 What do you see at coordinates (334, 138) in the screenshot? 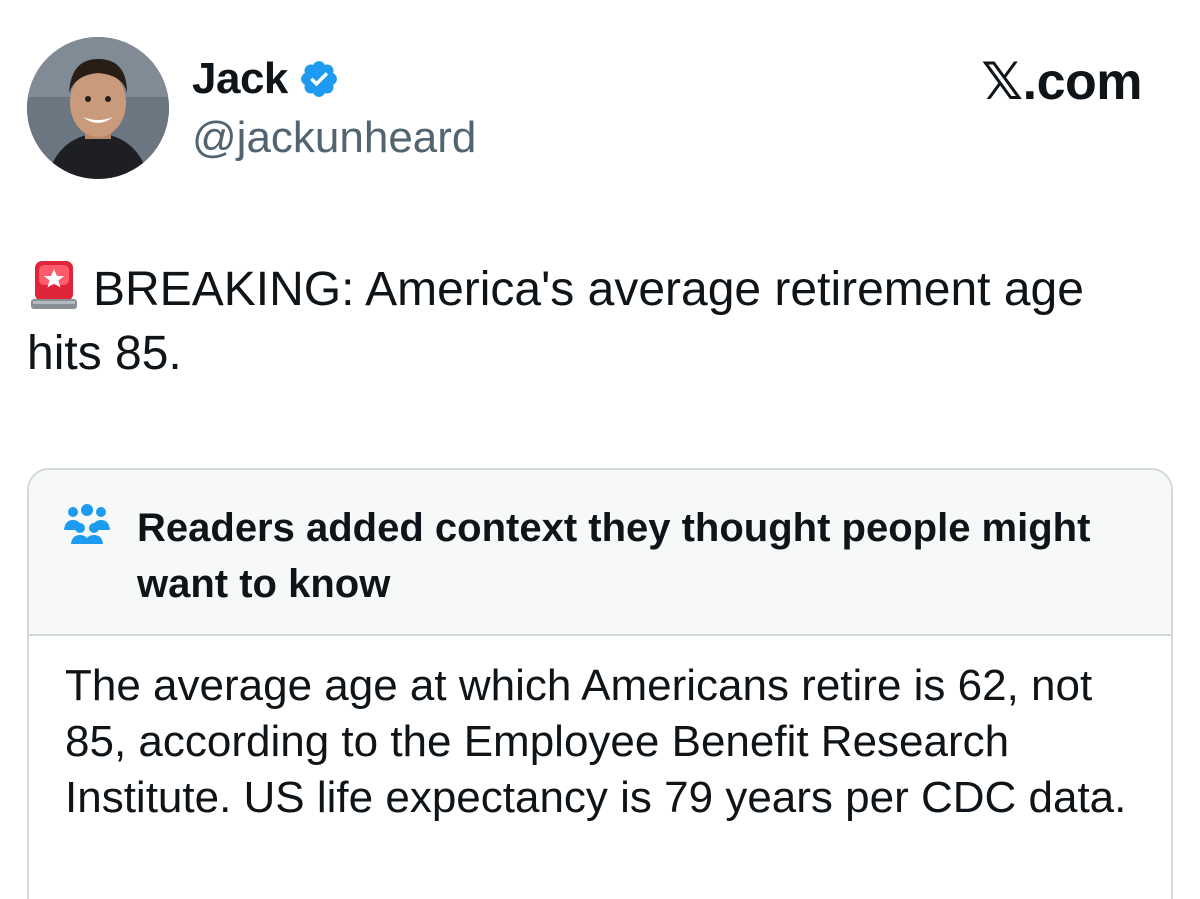
I see `author-handle: @jackunheard` at bounding box center [334, 138].